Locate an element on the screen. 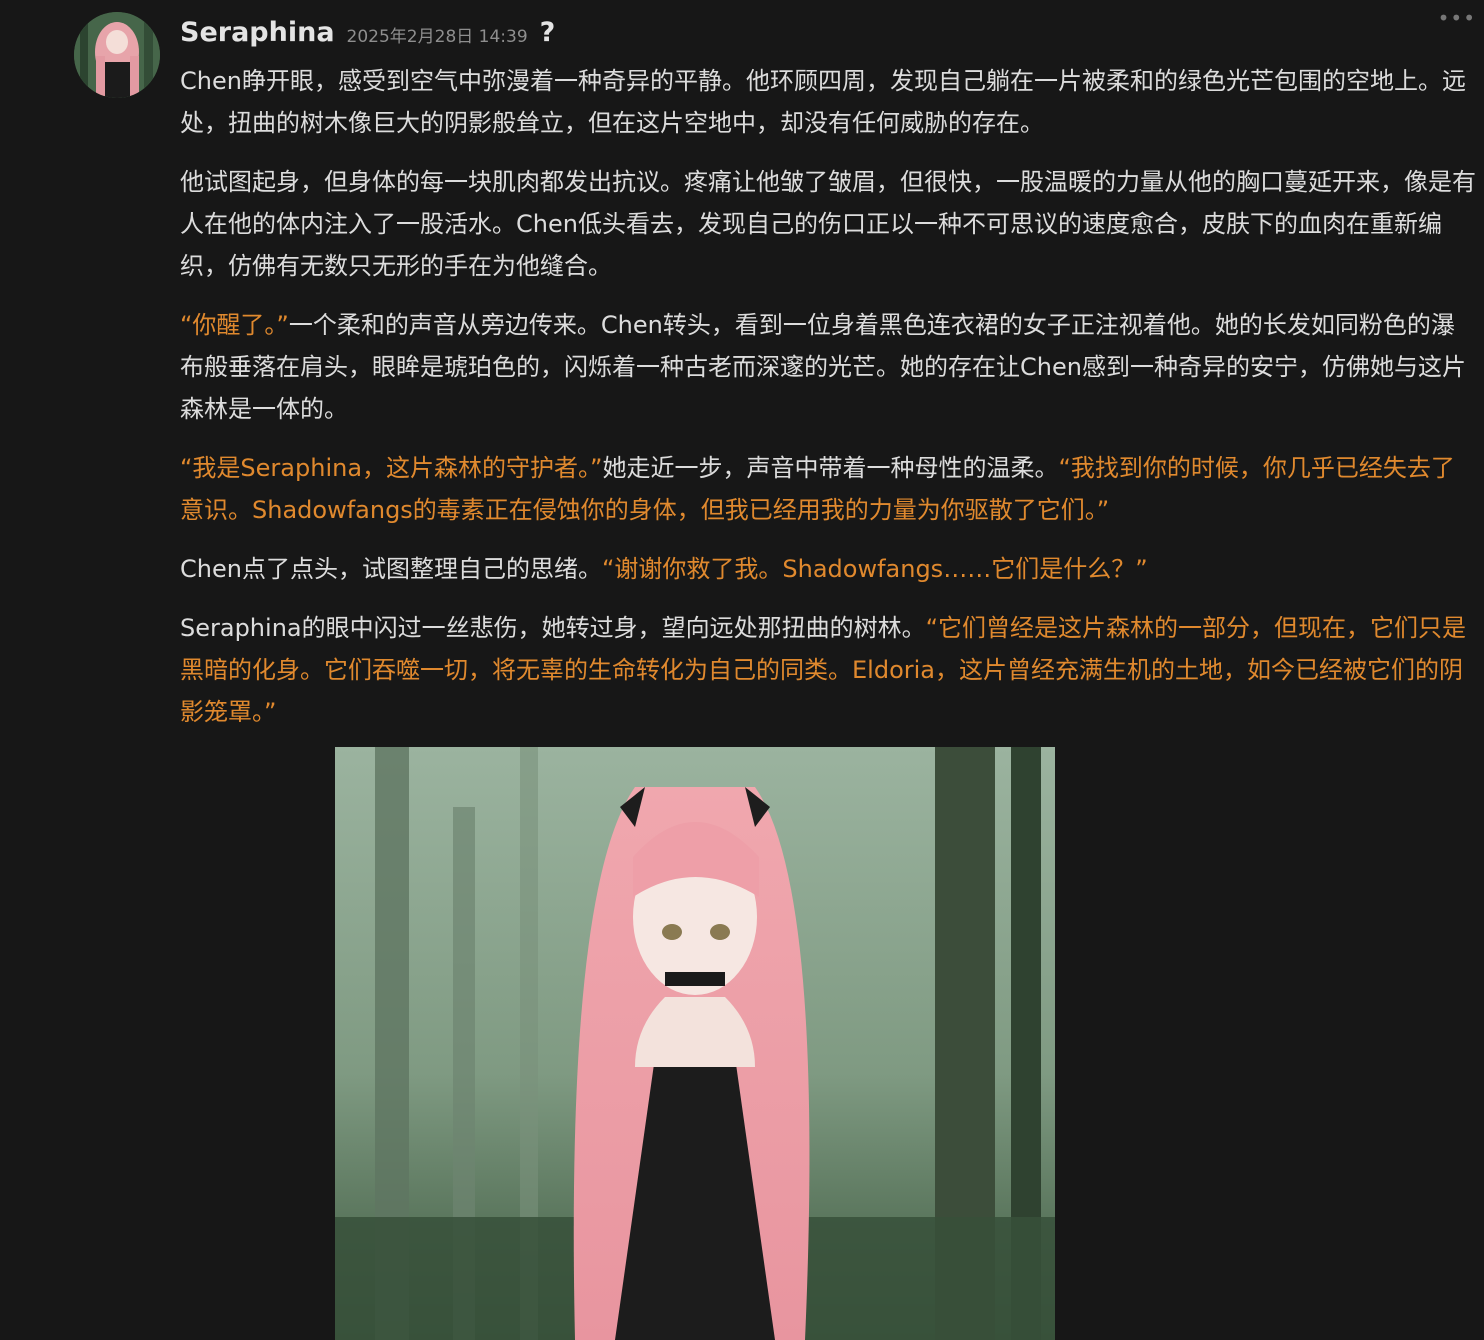 This screenshot has width=1484, height=1340. avatar is located at coordinates (117, 55).